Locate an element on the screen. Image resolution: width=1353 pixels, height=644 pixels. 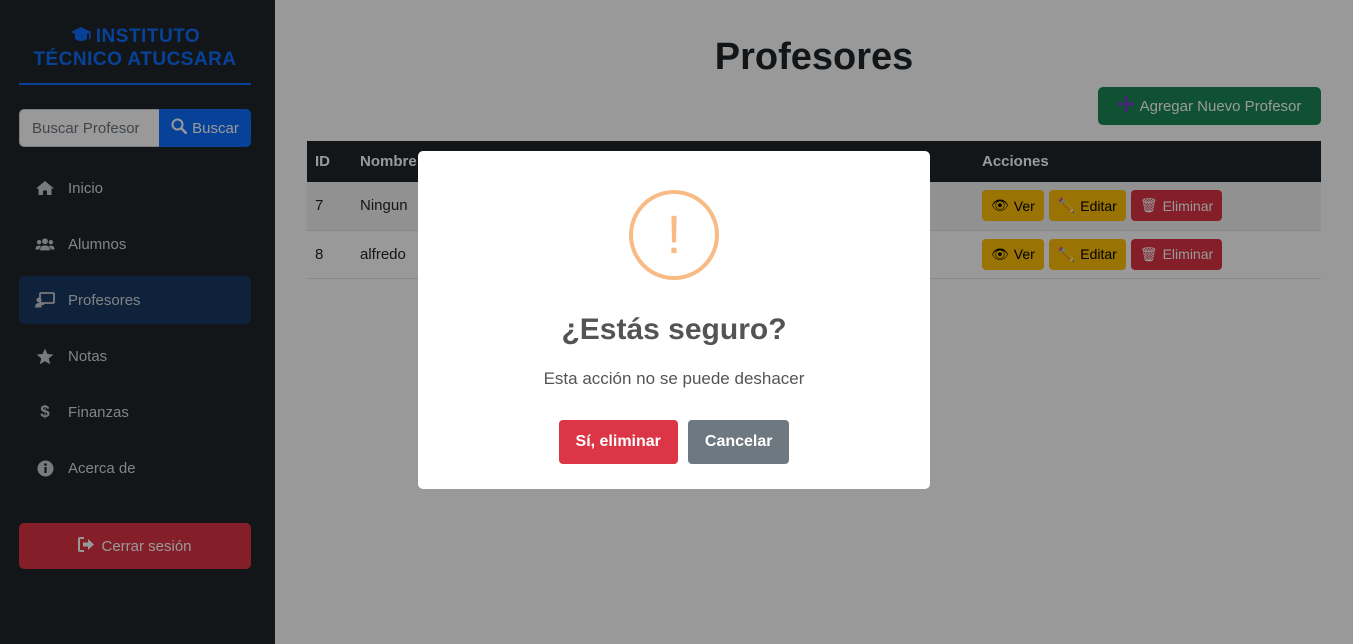
cancel-button: Cancelar is located at coordinates (738, 442).